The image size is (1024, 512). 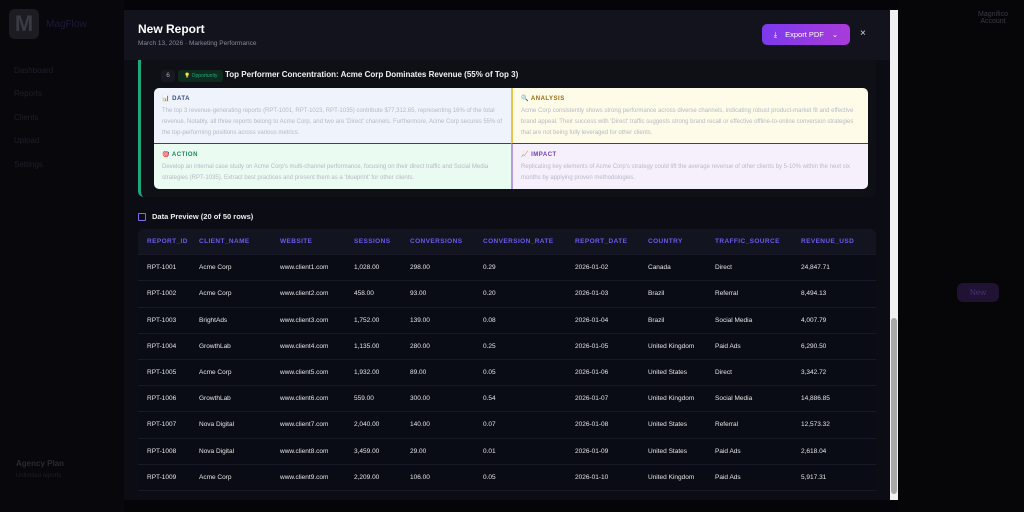 I want to click on table-cell: 0.01, so click(x=489, y=451).